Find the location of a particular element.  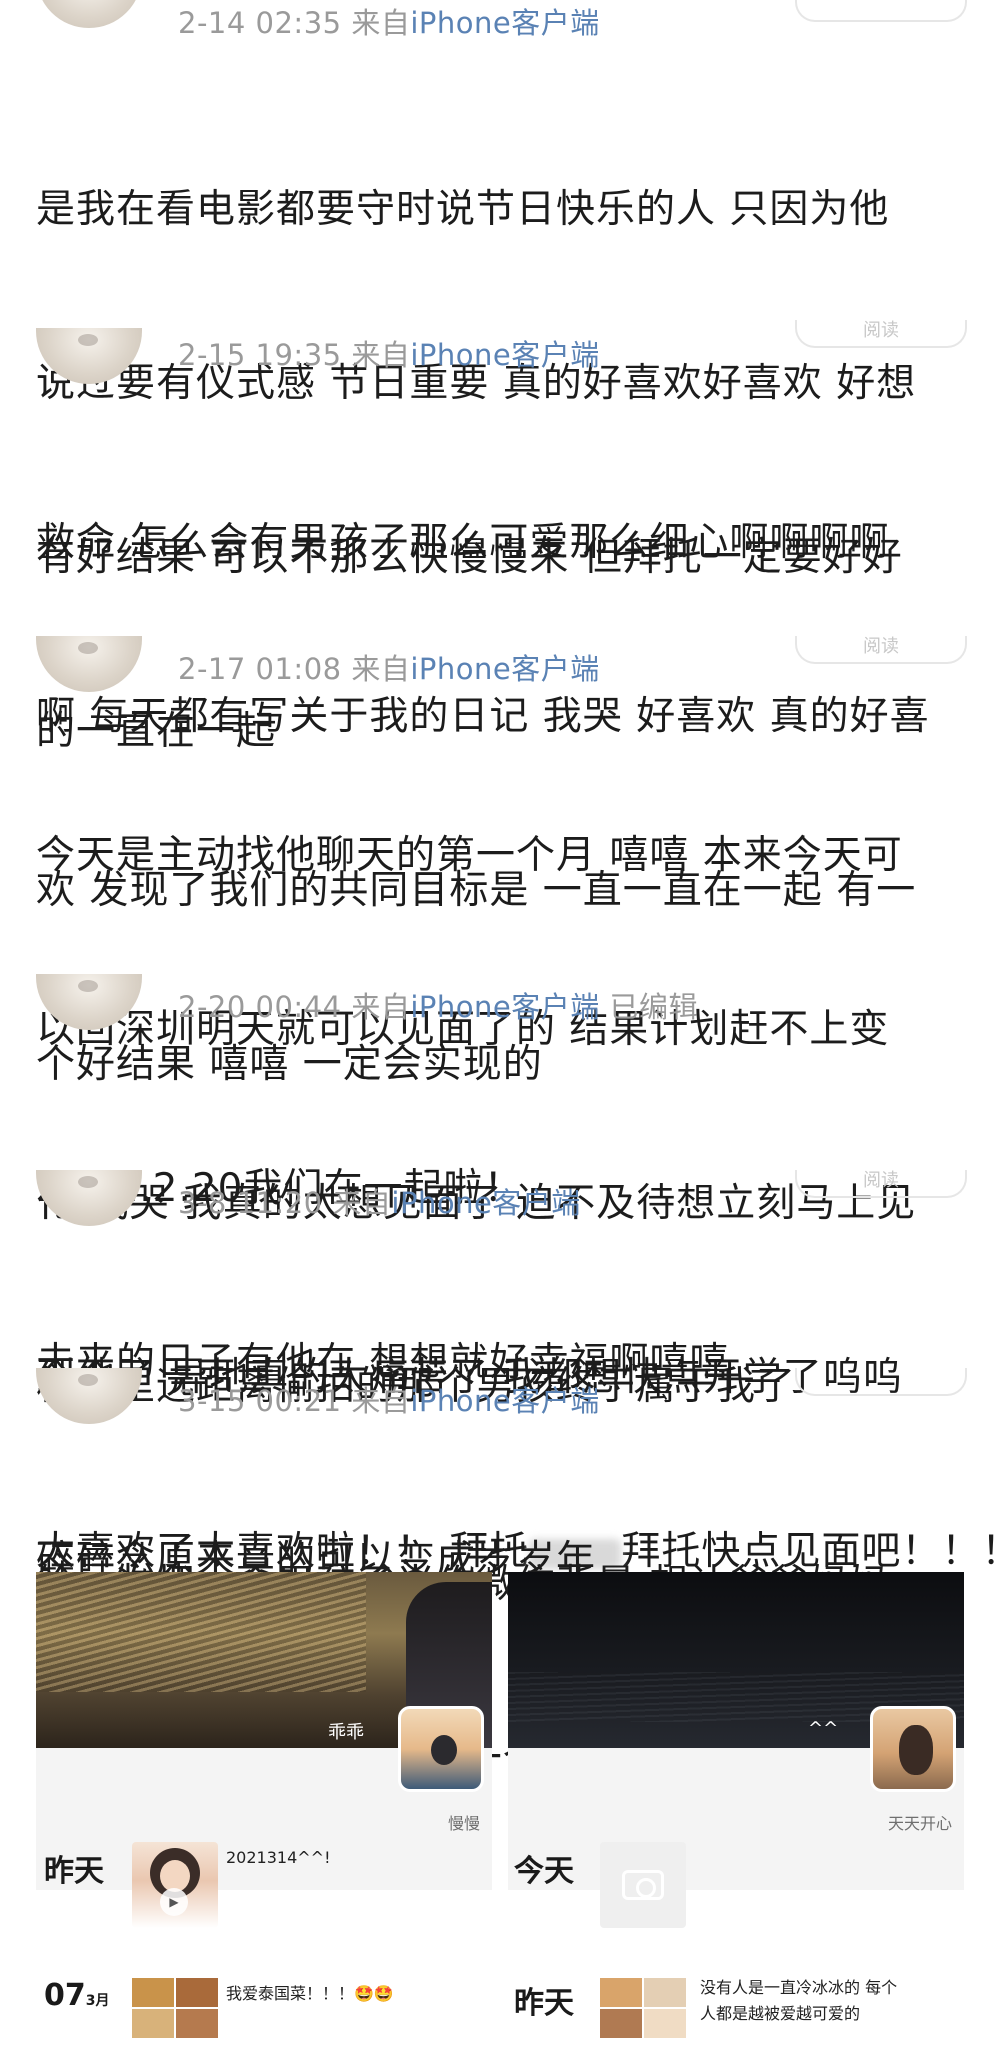

post-meta: 2-17 01:08 来自iPhone客户端 is located at coordinates (389, 667).